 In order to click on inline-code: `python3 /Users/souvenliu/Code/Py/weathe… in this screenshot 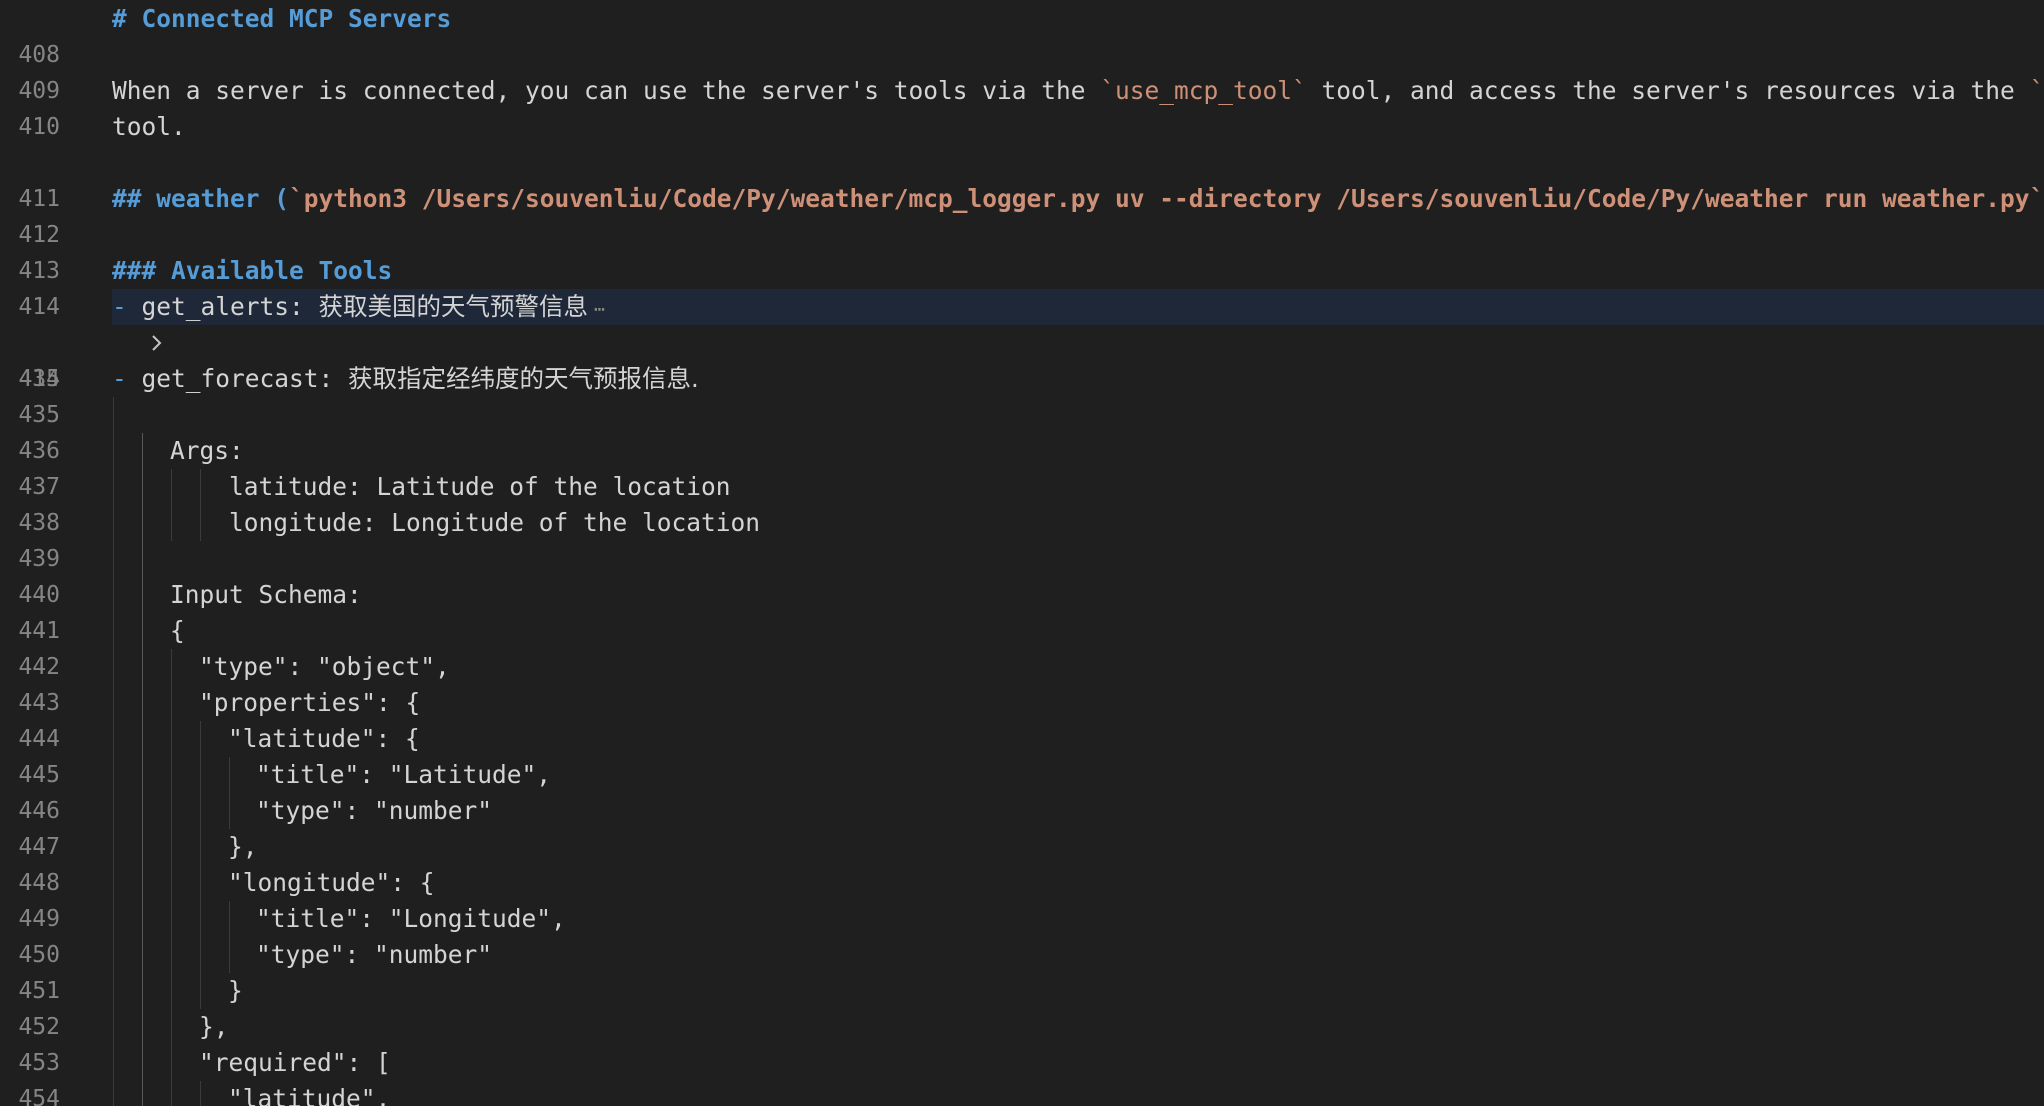, I will do `click(1166, 198)`.